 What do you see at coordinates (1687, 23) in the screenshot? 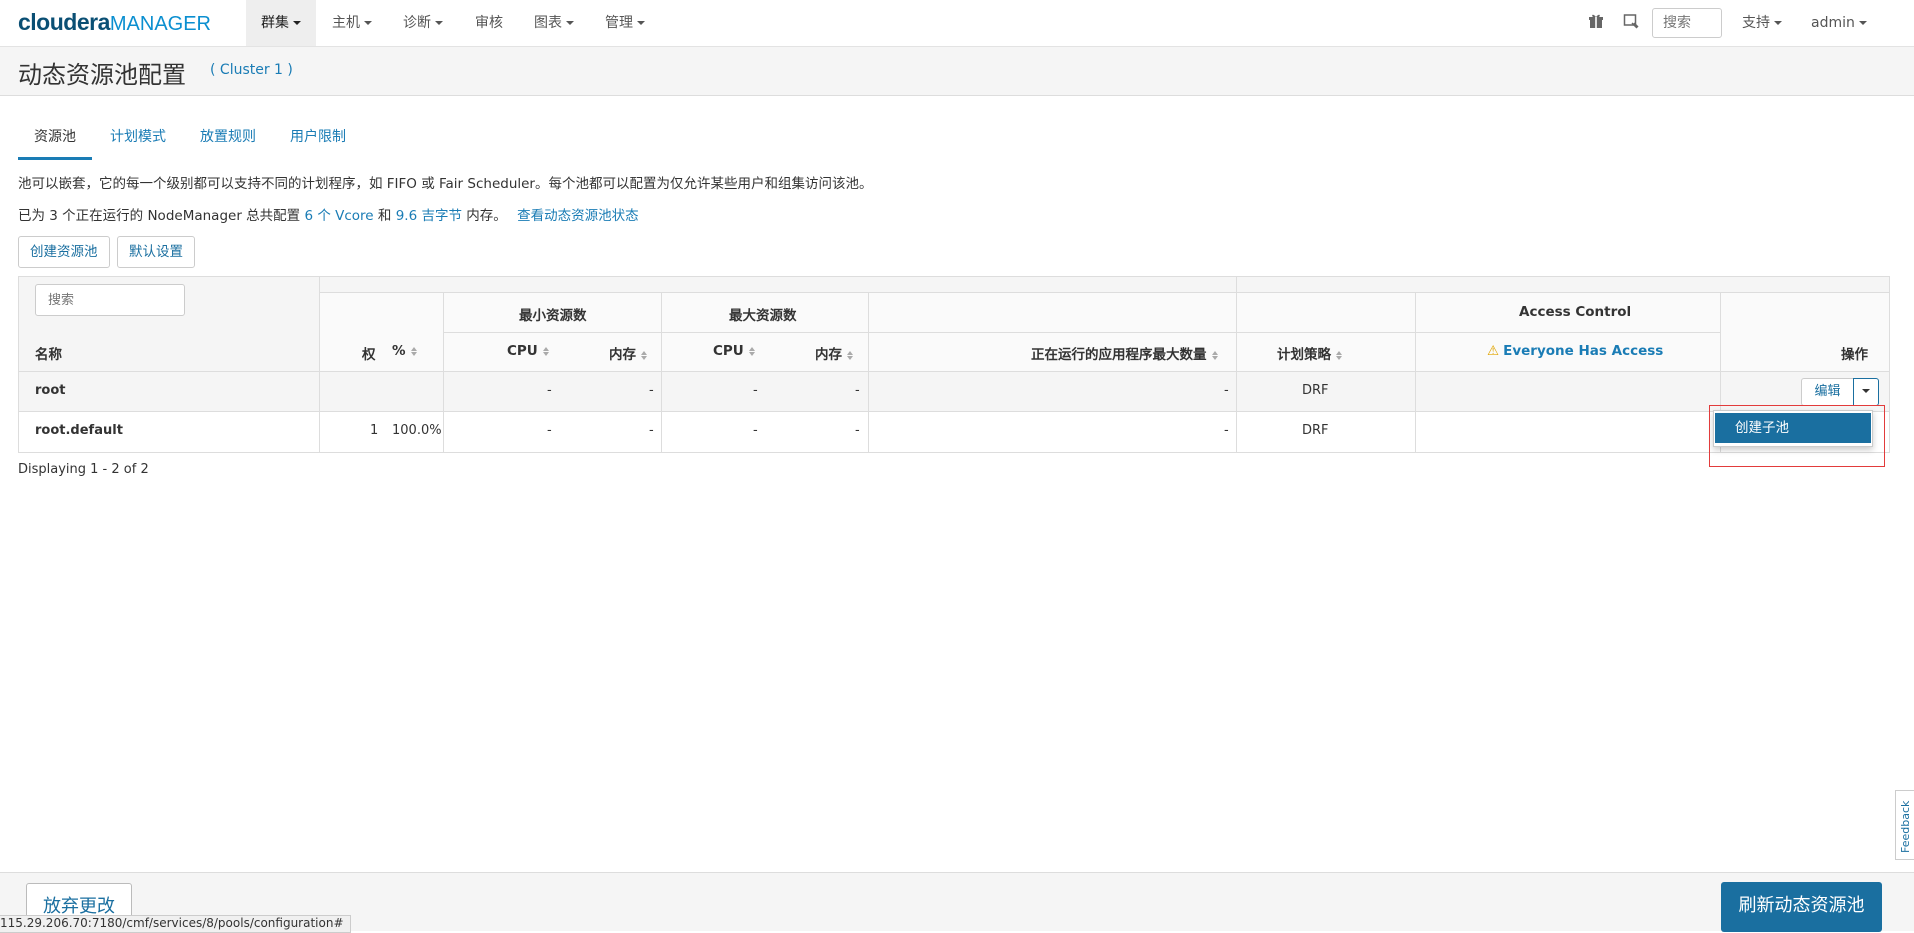
I see `global-search-input` at bounding box center [1687, 23].